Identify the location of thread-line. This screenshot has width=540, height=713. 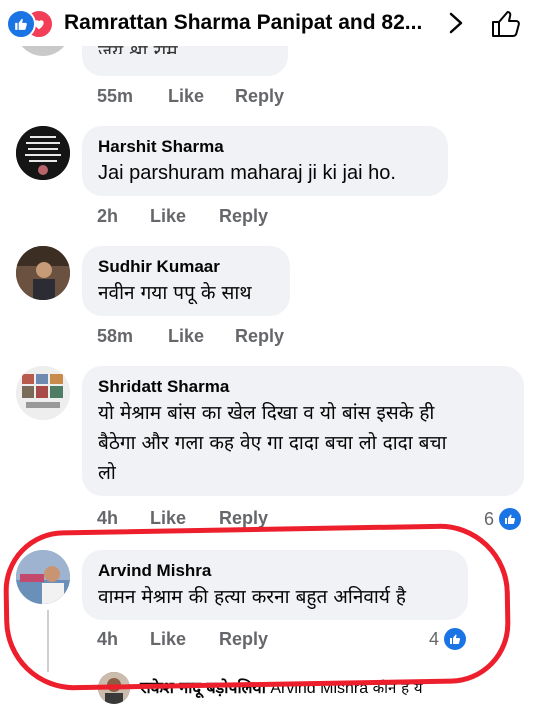
(48, 641).